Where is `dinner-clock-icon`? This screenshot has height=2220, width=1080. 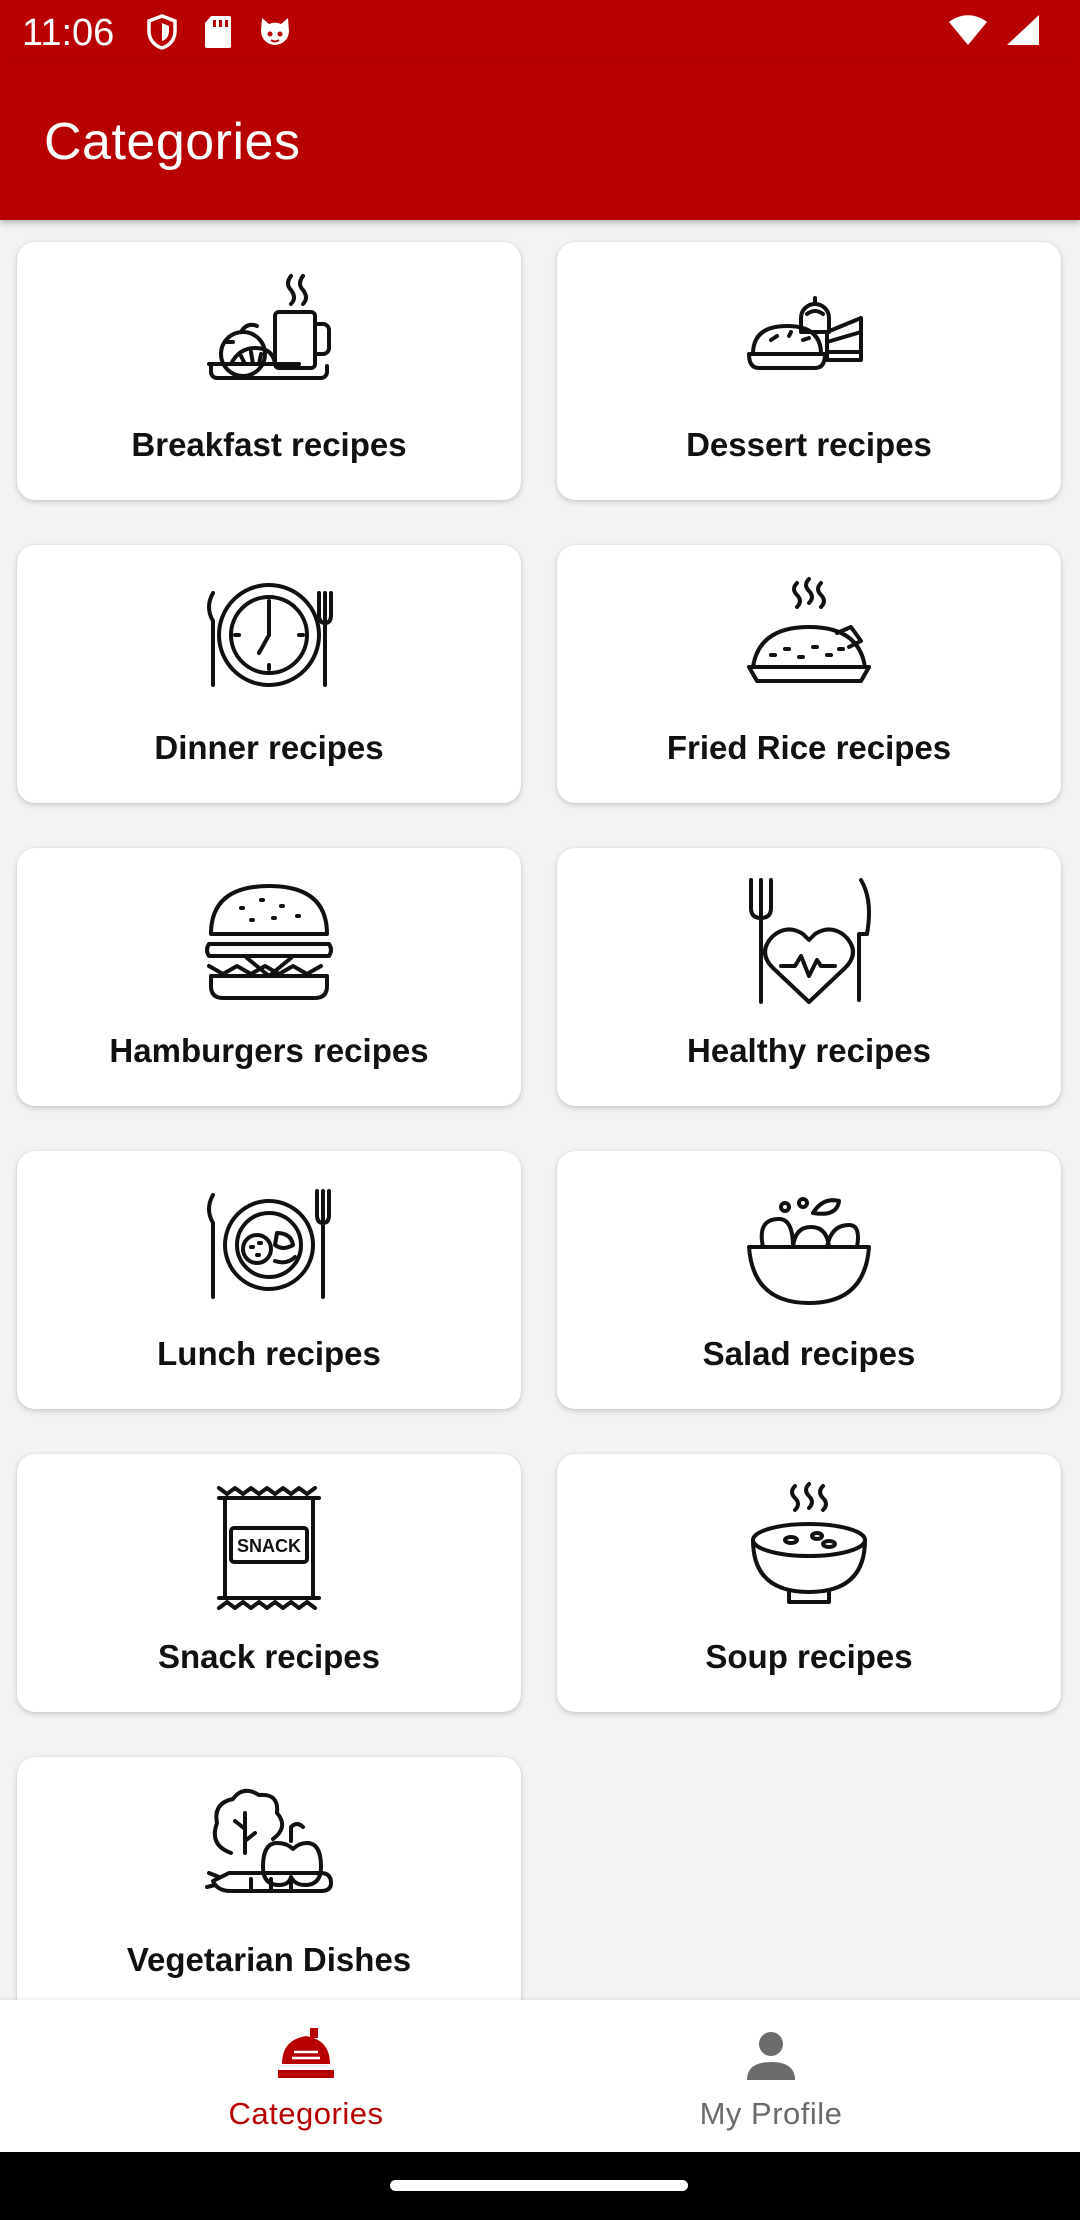 dinner-clock-icon is located at coordinates (270, 635).